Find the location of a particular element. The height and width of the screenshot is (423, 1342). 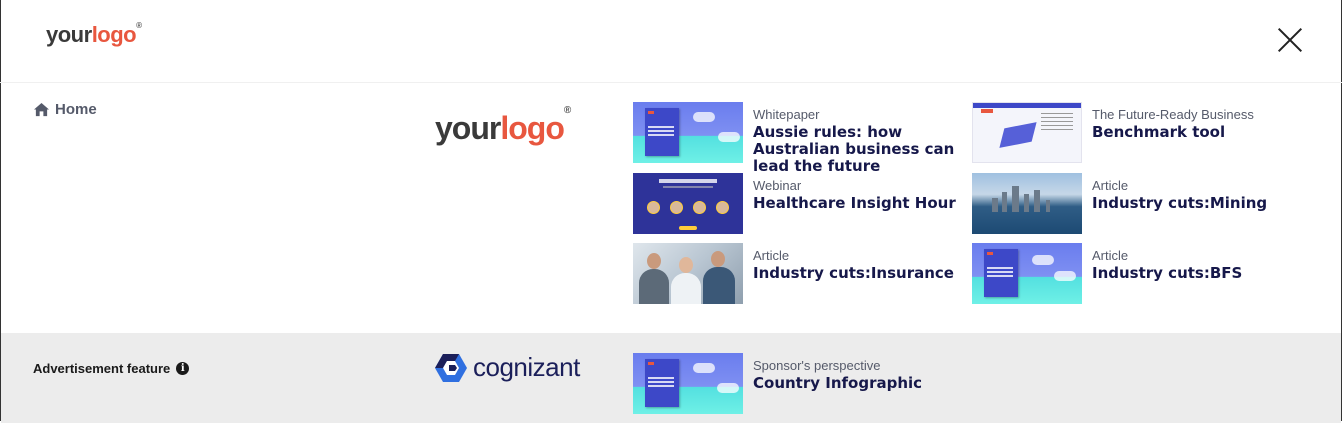

site-logo: yourlogo® is located at coordinates (94, 34).